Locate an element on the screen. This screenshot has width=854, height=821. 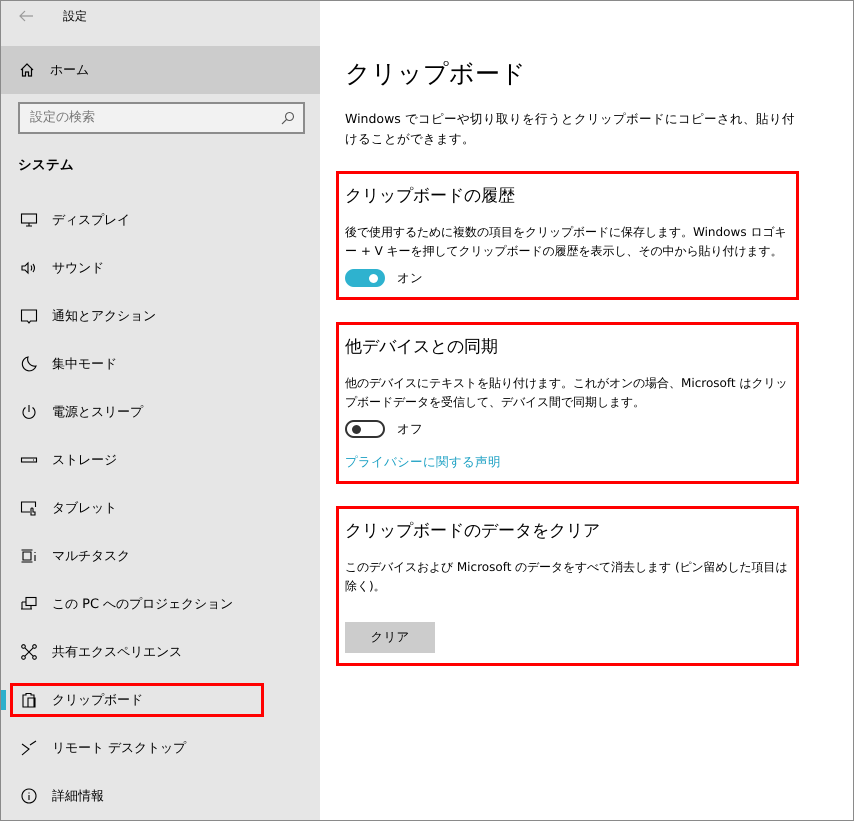
share-icon is located at coordinates (29, 652).